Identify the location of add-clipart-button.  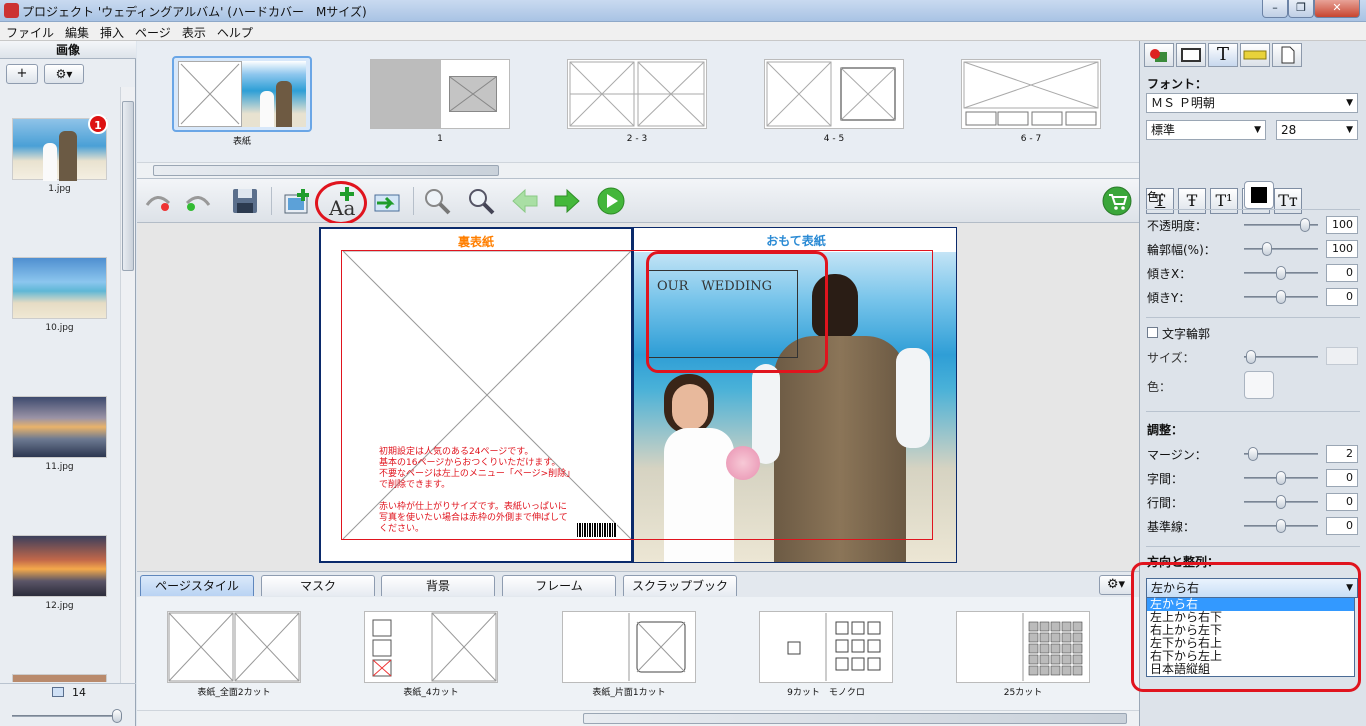
(387, 201).